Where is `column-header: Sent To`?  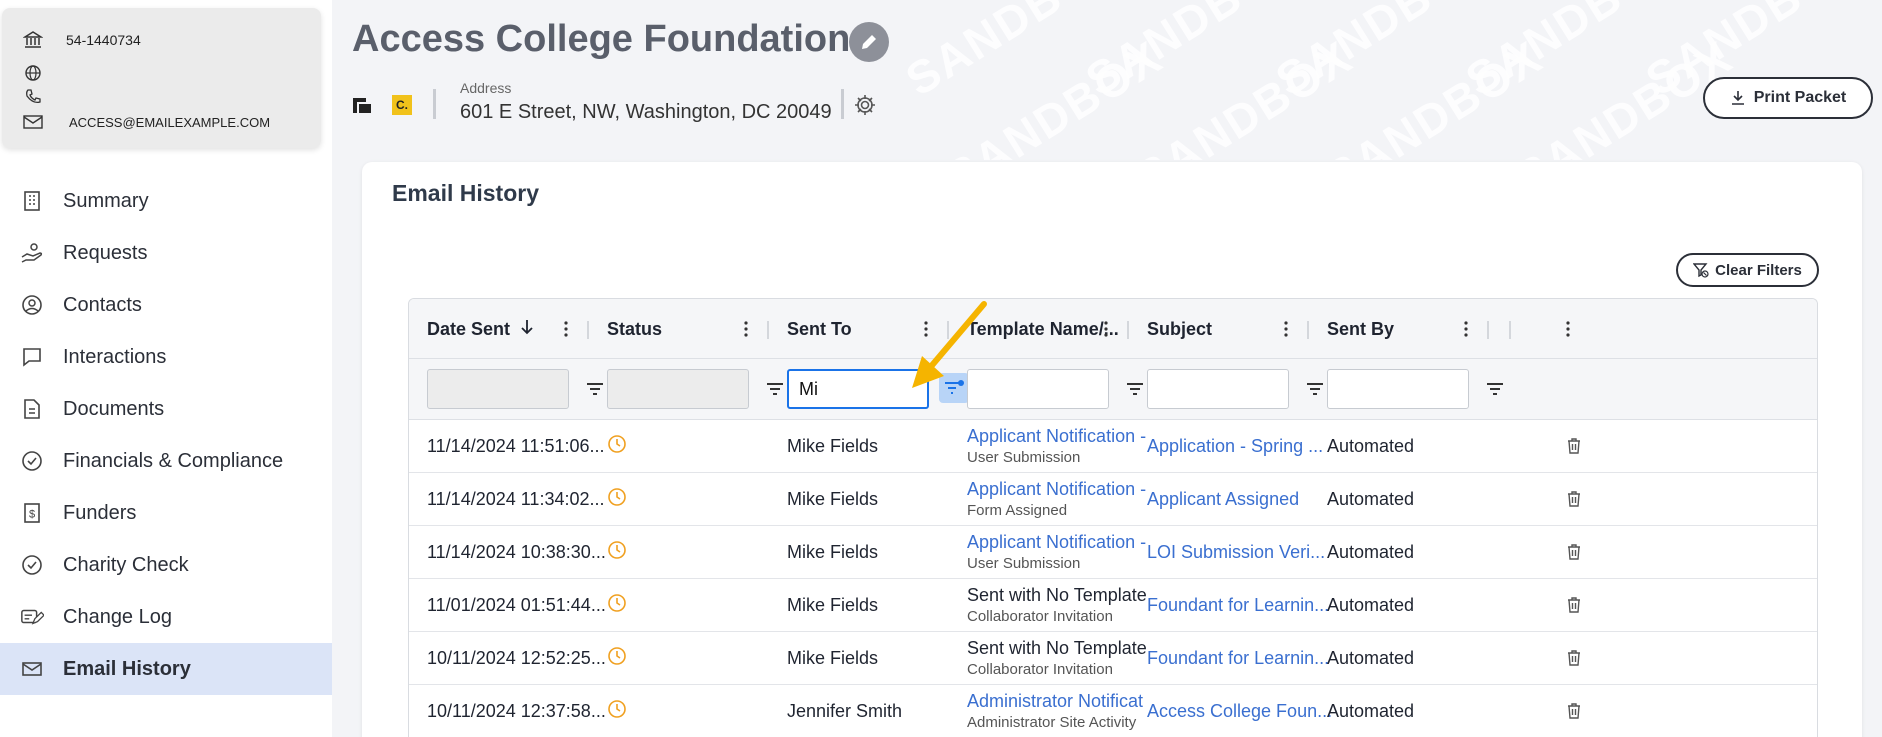
column-header: Sent To is located at coordinates (819, 329).